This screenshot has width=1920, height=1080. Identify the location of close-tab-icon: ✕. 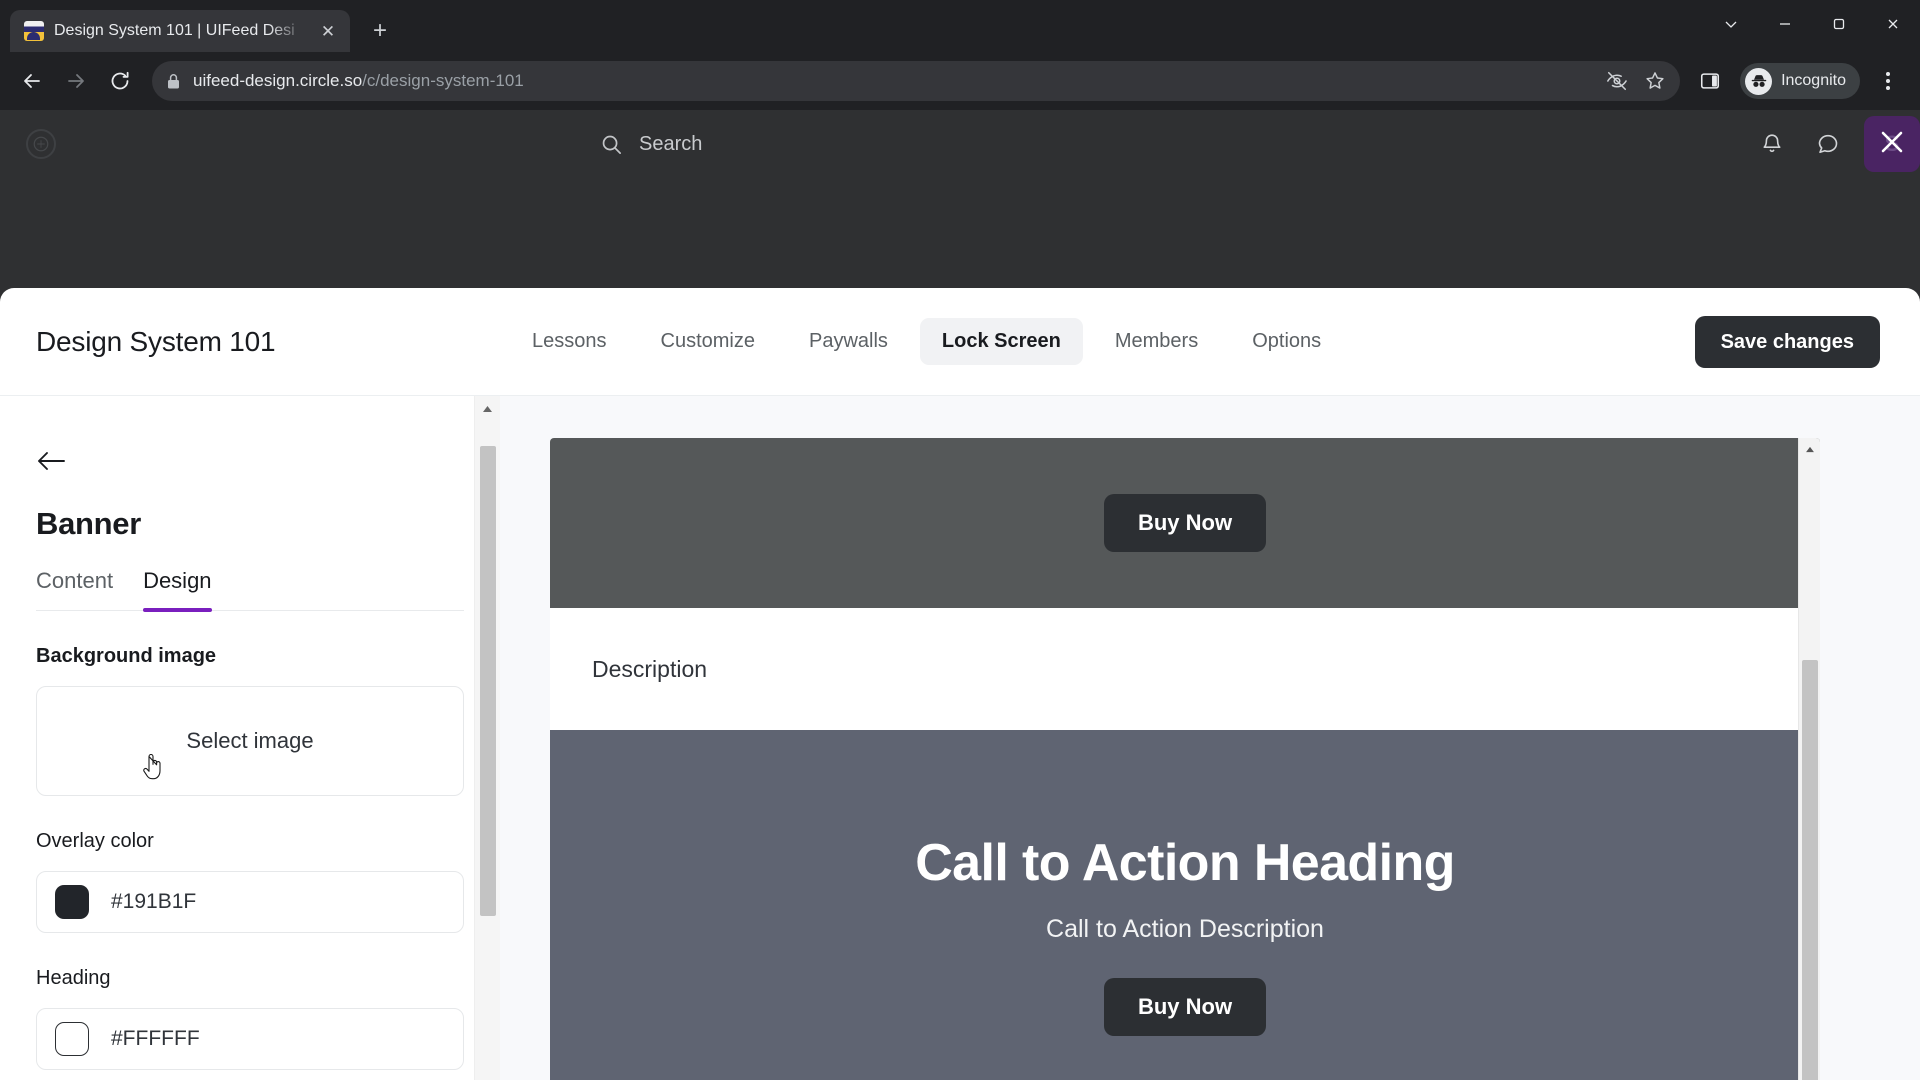
(328, 31).